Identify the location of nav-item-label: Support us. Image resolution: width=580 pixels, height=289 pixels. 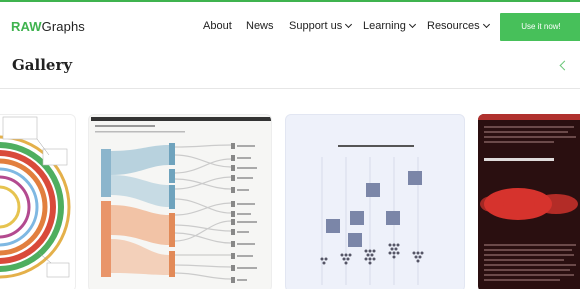
(316, 26).